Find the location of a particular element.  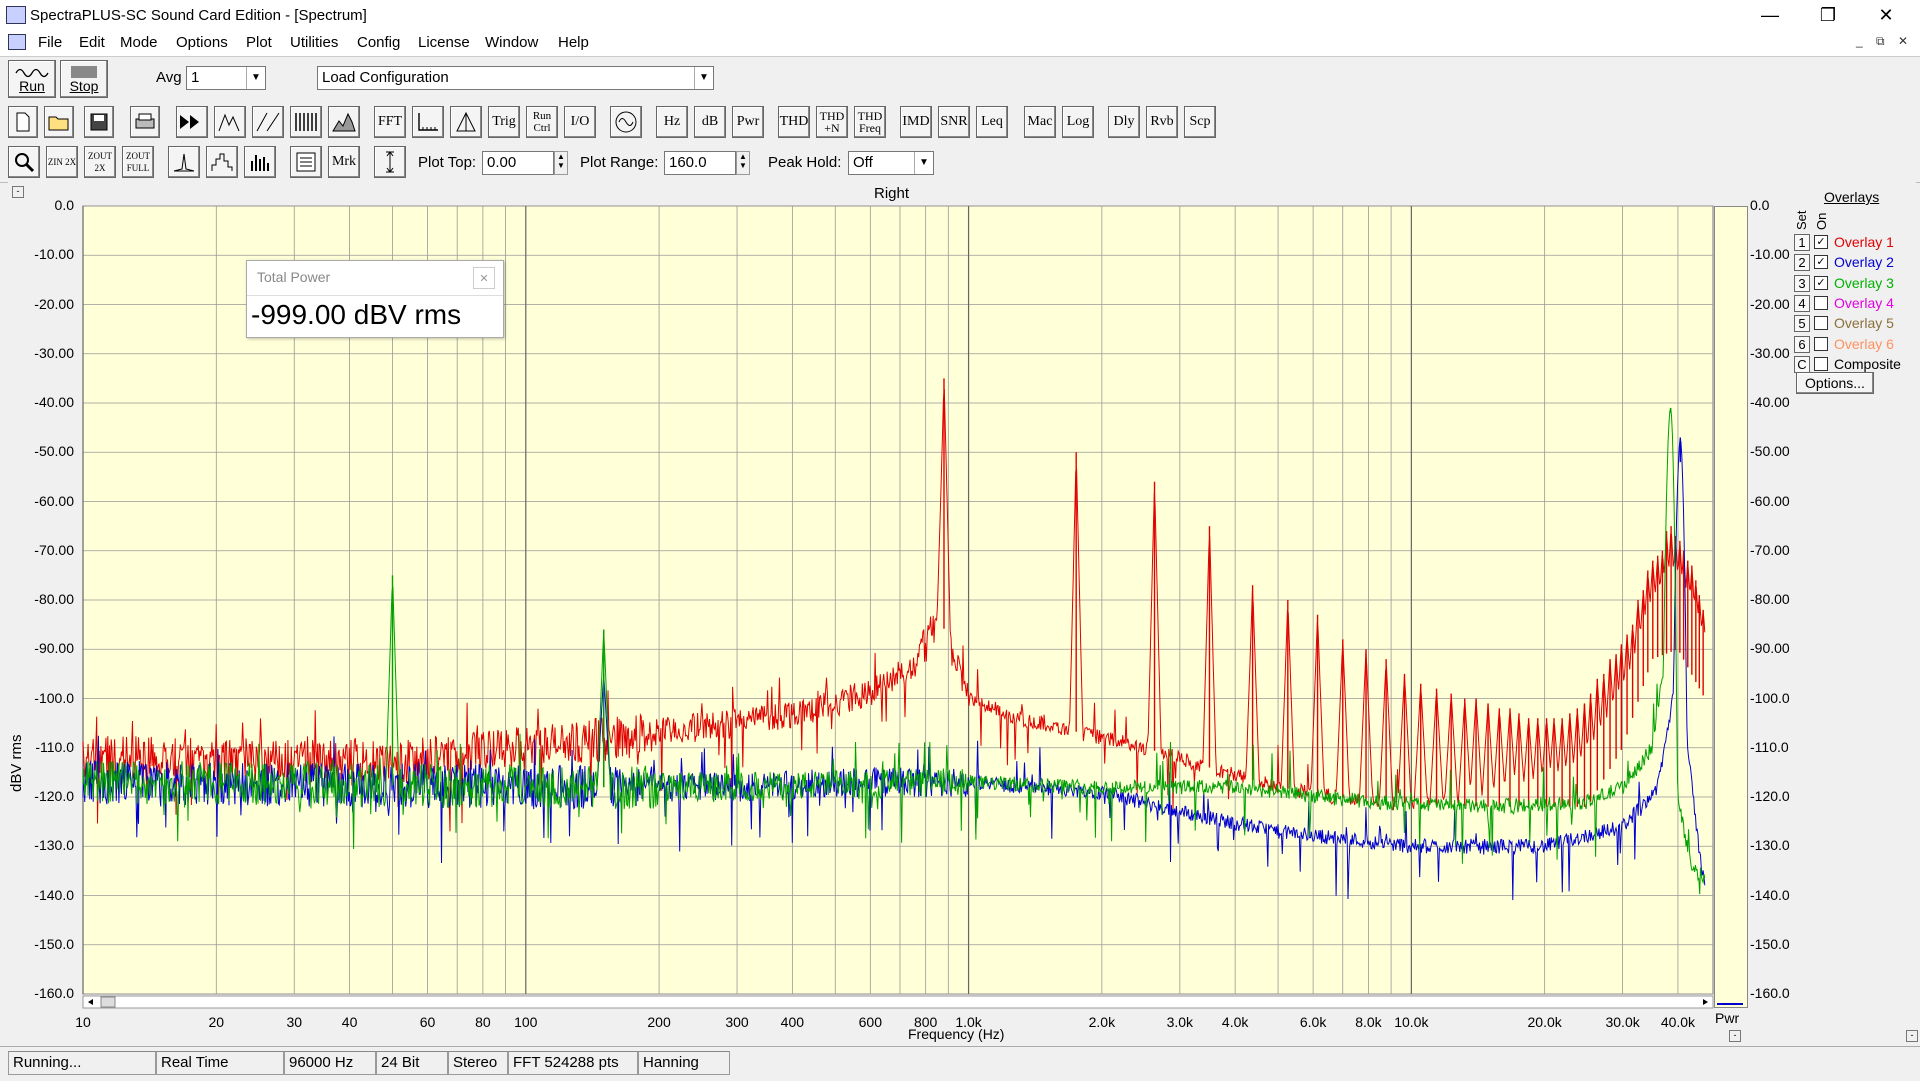

y-tick-label-right: -120.0 is located at coordinates (1770, 796).